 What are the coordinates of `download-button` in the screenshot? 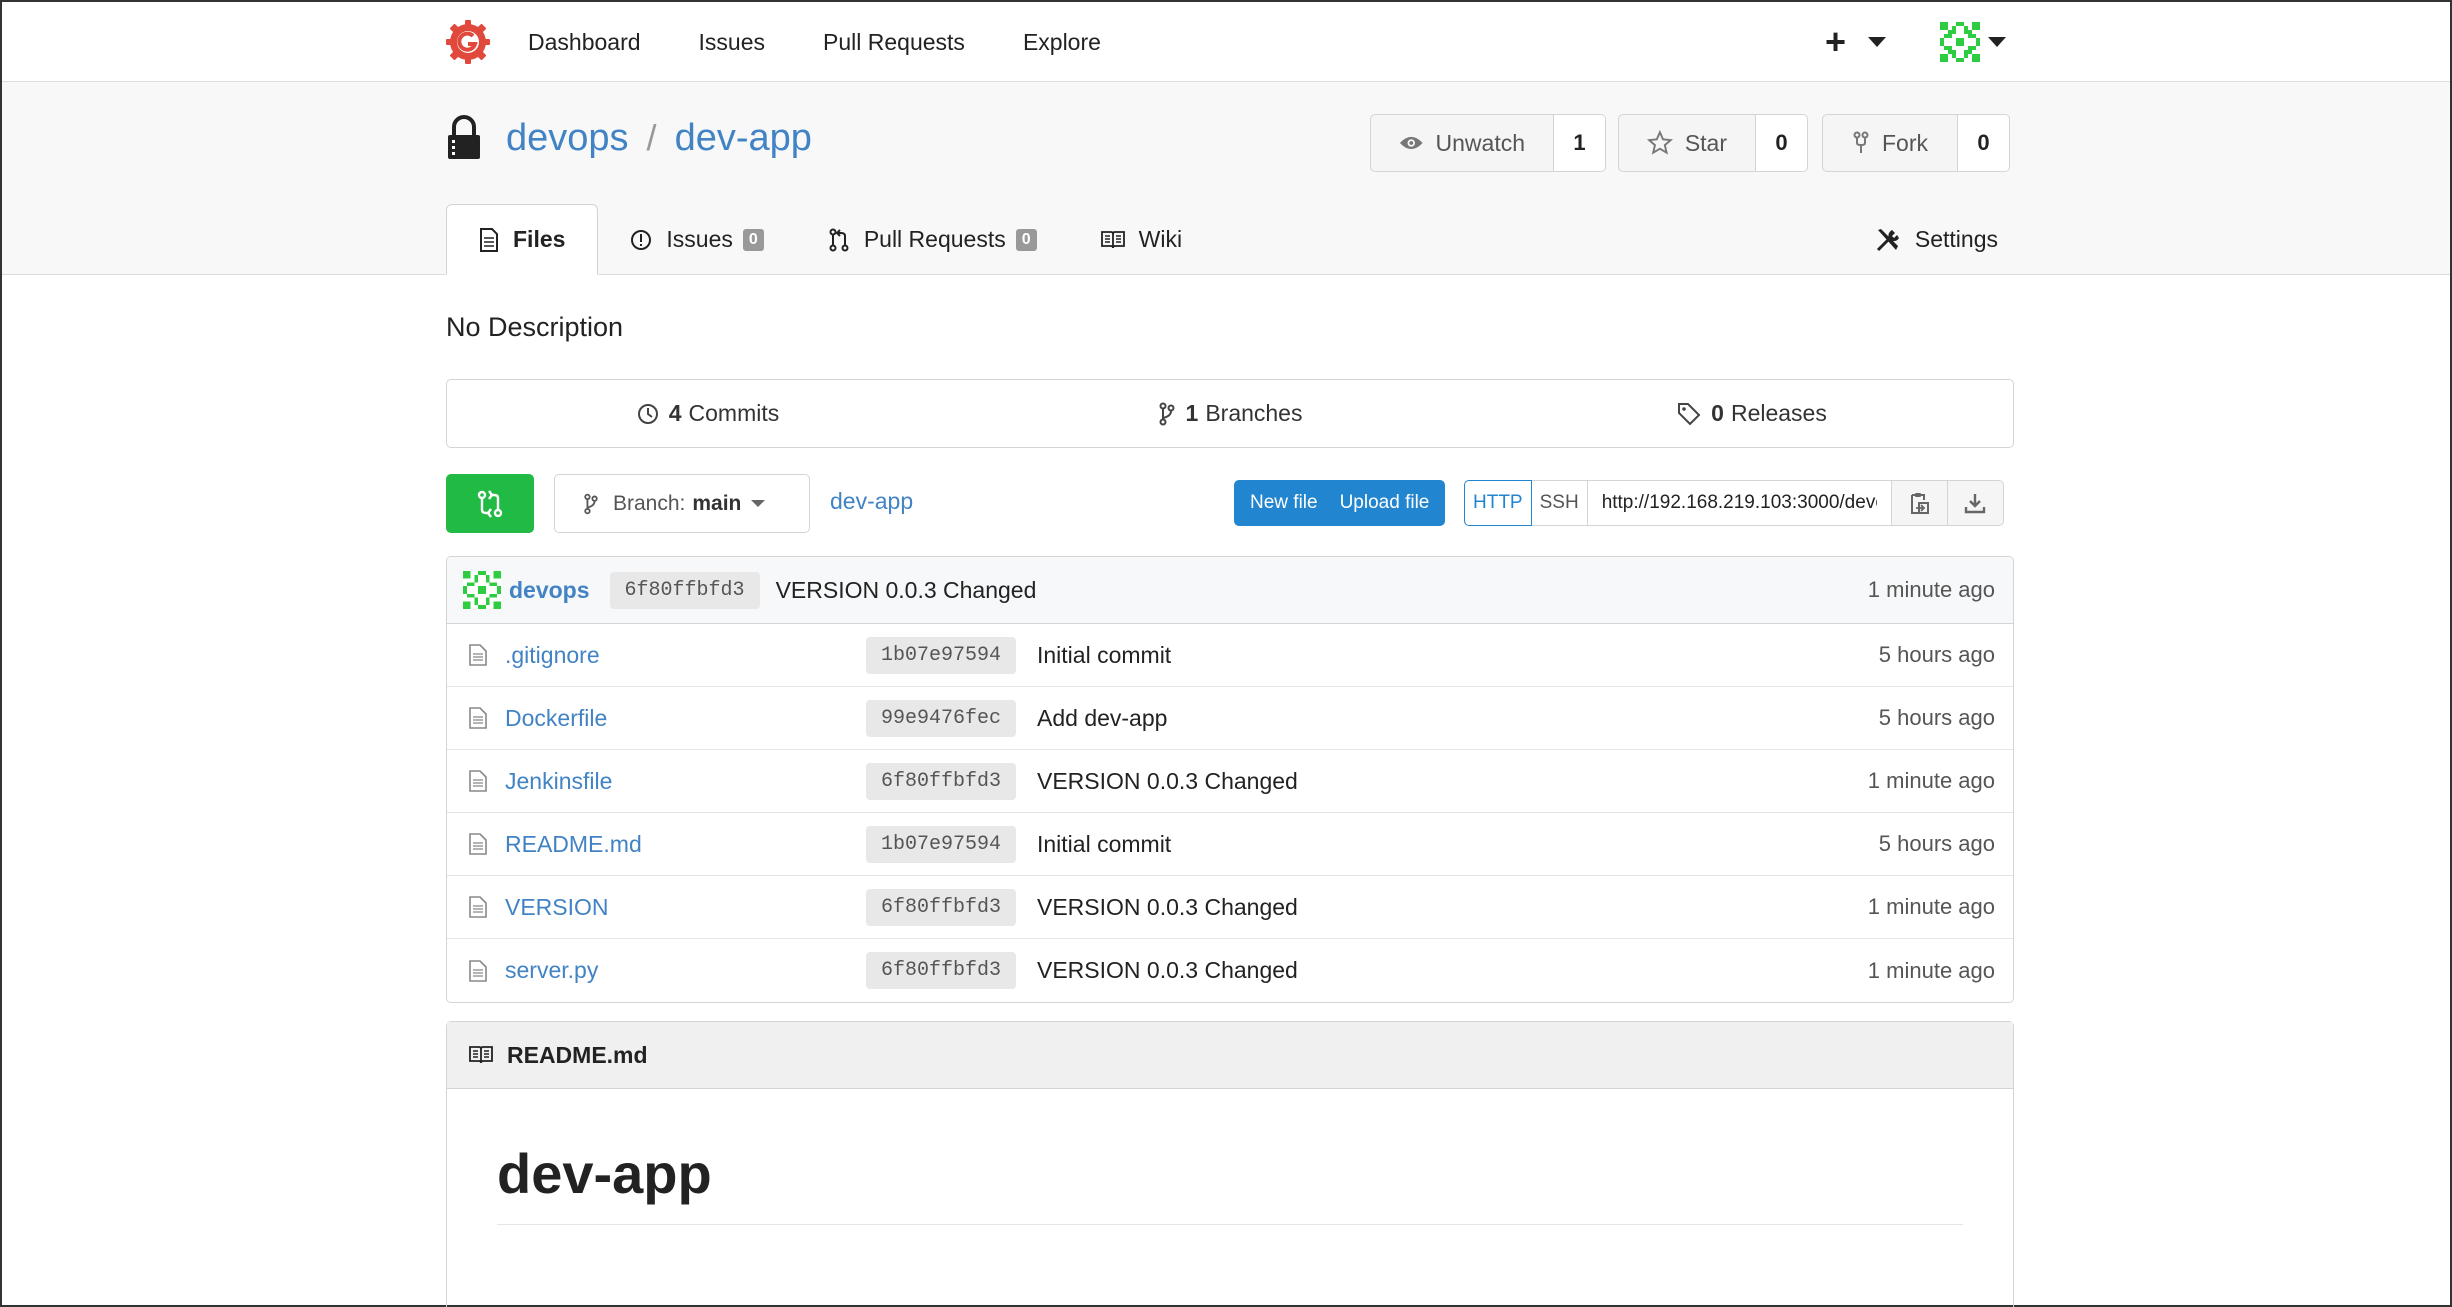 It's located at (1975, 503).